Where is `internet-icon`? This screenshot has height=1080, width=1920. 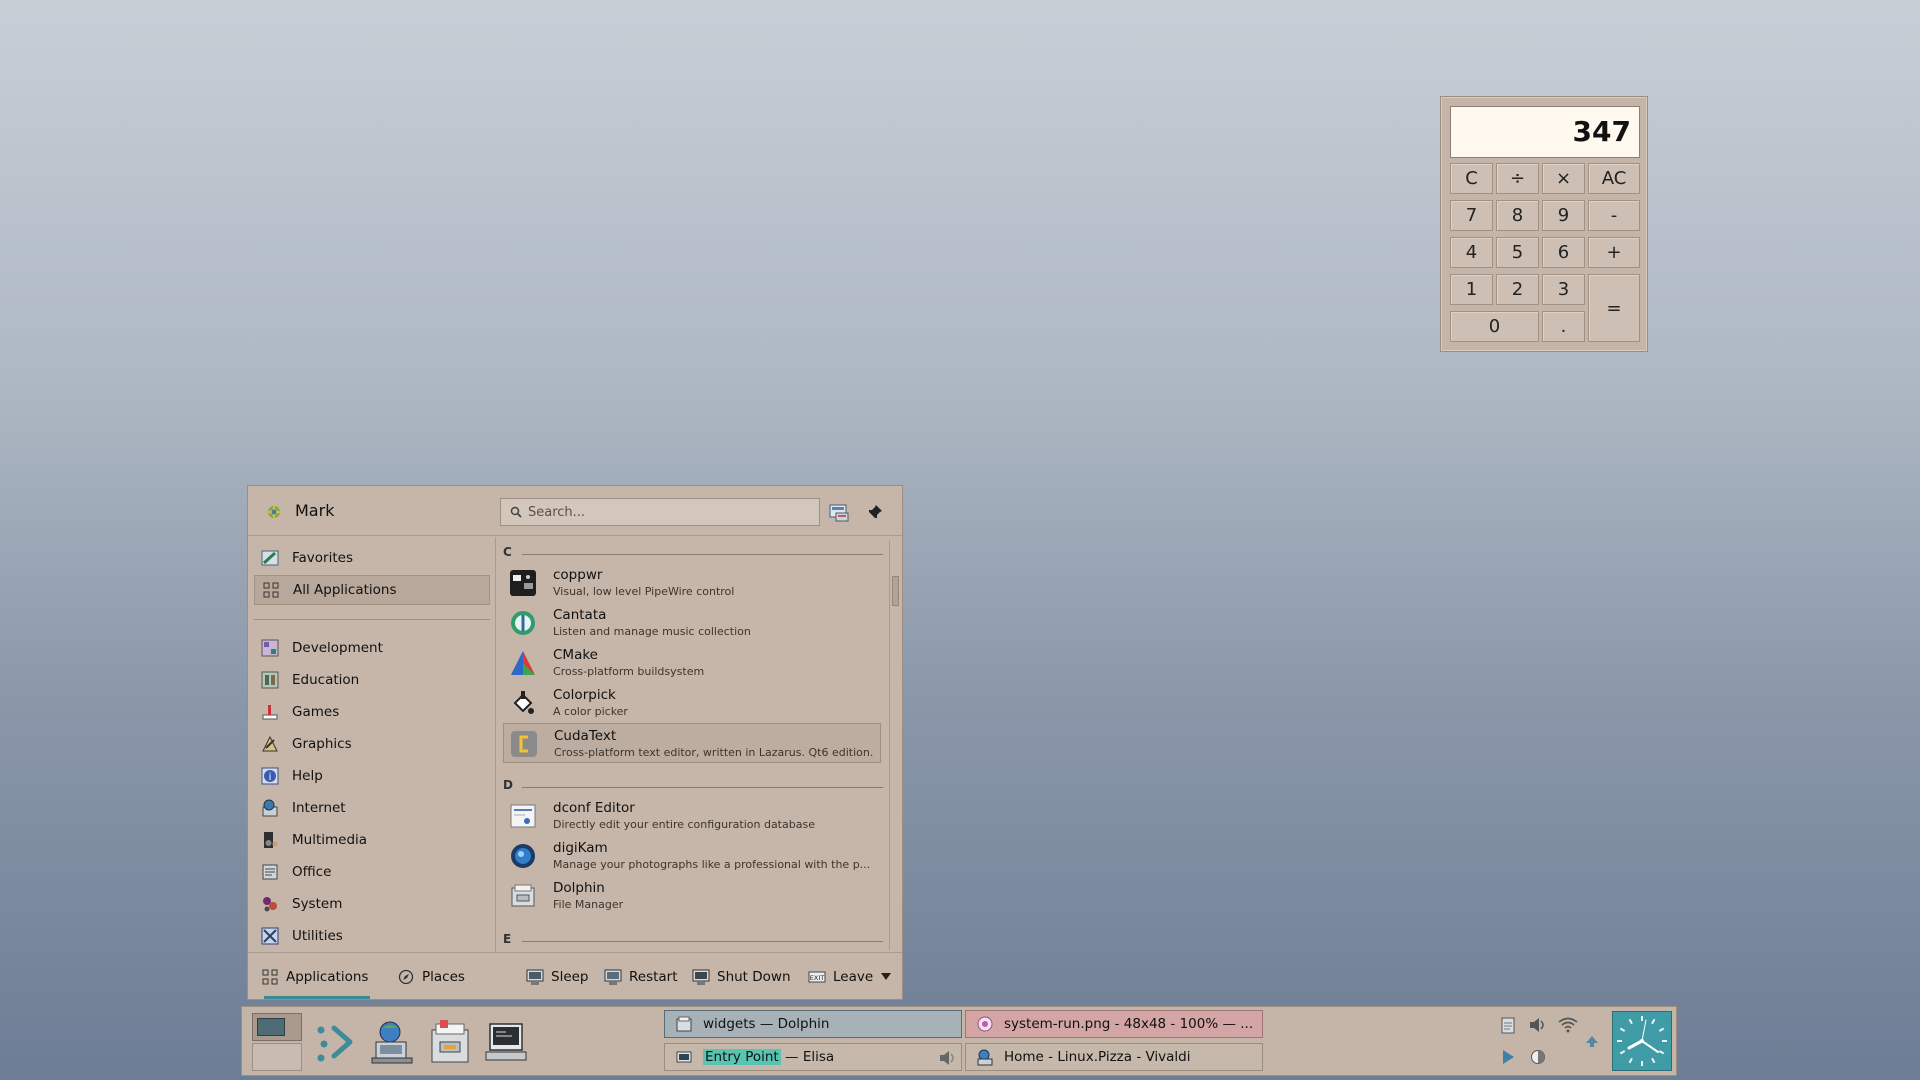
internet-icon is located at coordinates (270, 808).